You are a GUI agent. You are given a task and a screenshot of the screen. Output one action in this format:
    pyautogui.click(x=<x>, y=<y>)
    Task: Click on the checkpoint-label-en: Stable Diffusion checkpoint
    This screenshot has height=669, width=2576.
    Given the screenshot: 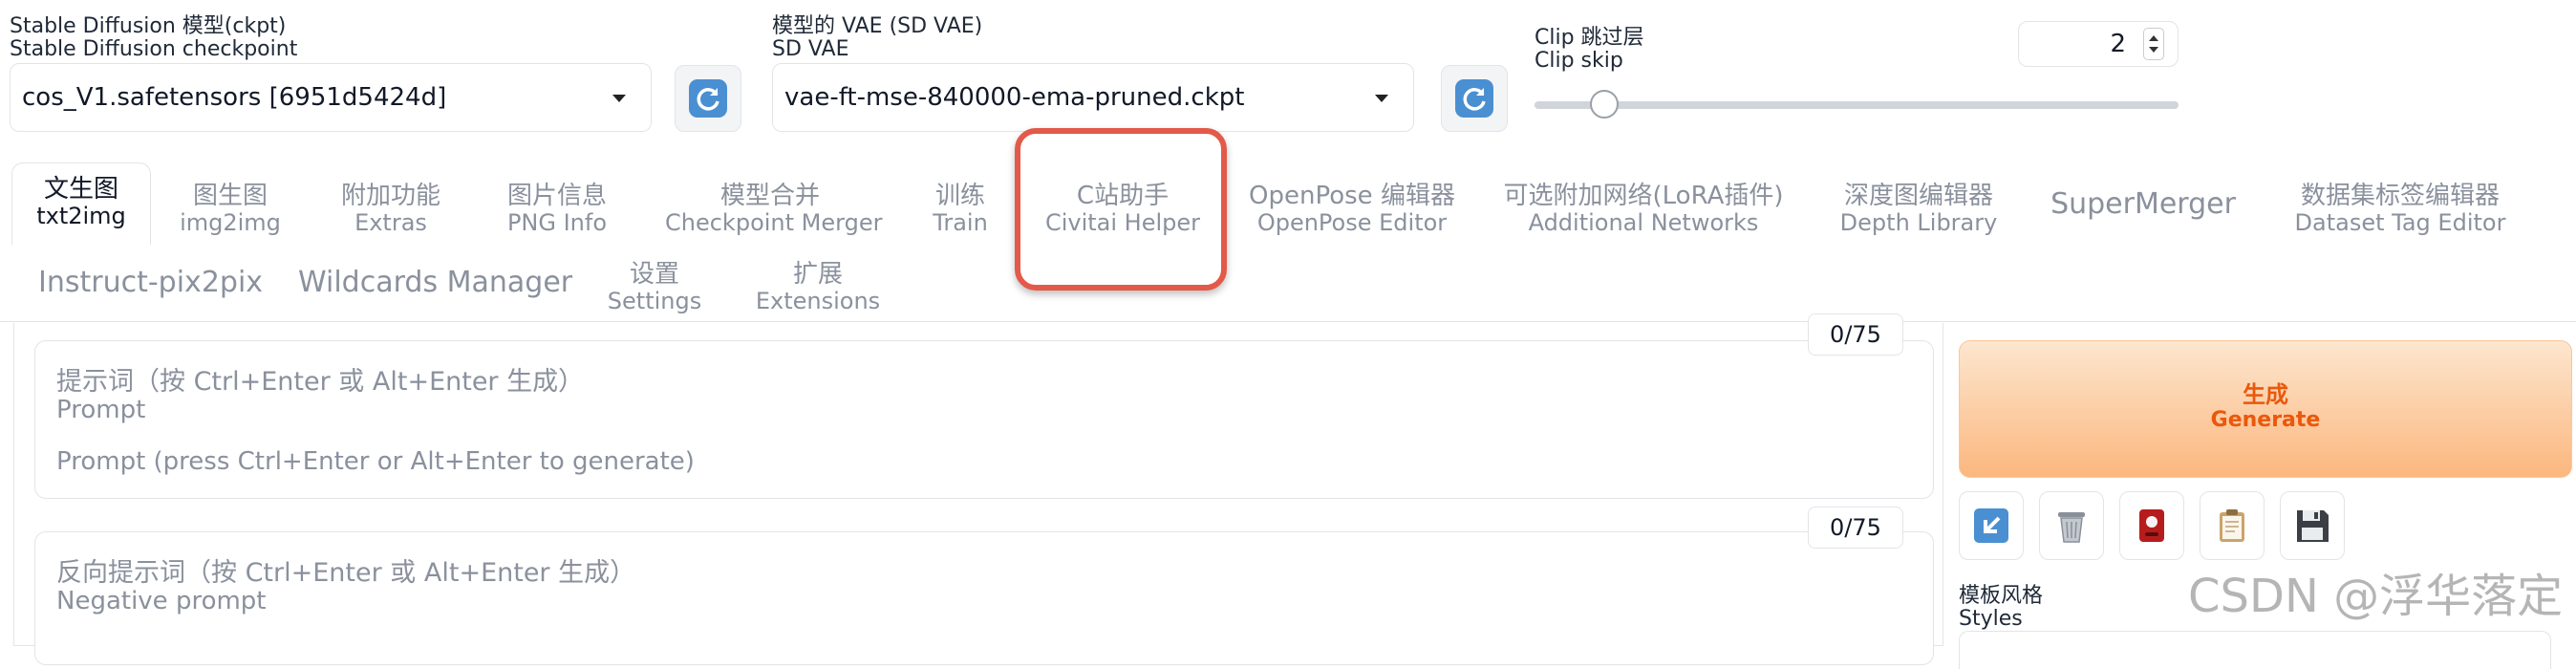 What is the action you would take?
    pyautogui.click(x=154, y=49)
    